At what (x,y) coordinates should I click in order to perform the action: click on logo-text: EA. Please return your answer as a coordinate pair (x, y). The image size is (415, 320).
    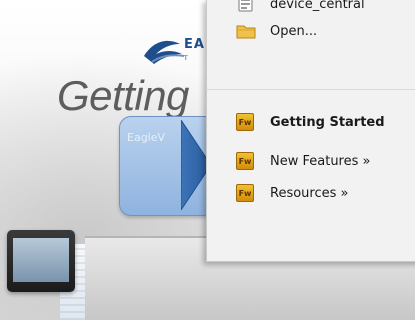
    Looking at the image, I should click on (194, 44).